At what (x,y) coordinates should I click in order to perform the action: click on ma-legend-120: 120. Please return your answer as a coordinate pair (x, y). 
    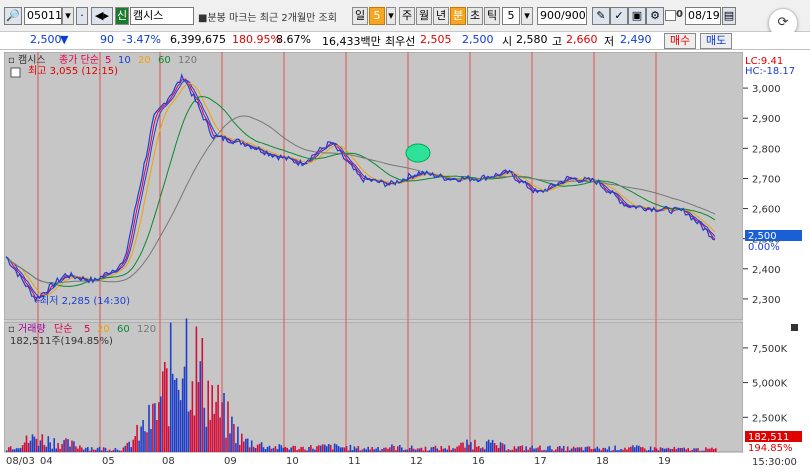
    Looking at the image, I should click on (187, 60).